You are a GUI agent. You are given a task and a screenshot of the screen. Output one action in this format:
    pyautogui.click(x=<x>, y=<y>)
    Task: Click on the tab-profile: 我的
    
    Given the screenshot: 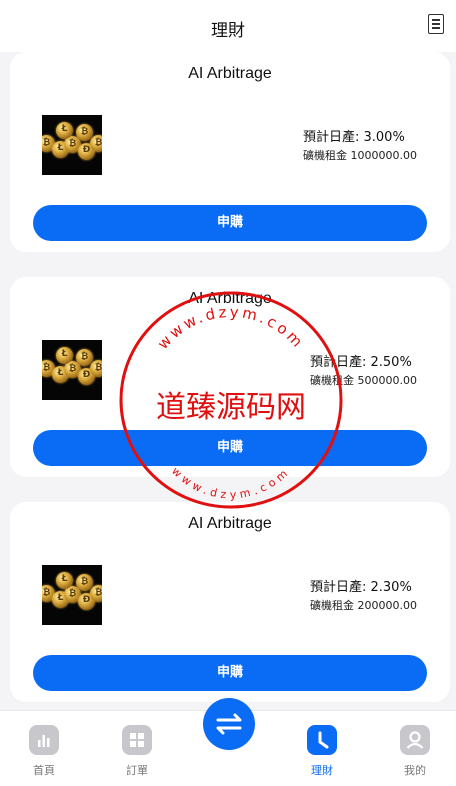 What is the action you would take?
    pyautogui.click(x=415, y=751)
    